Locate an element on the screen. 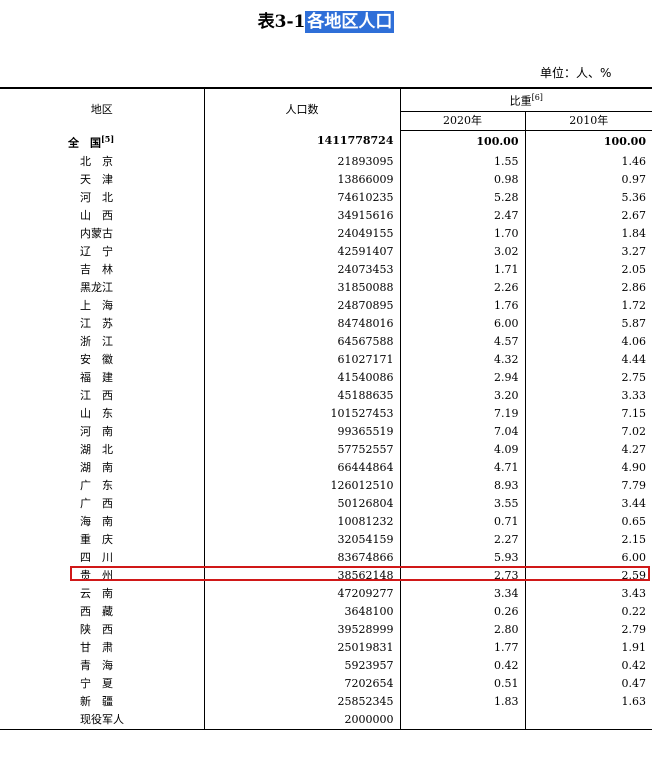  header-share: 比重[6] is located at coordinates (526, 99).